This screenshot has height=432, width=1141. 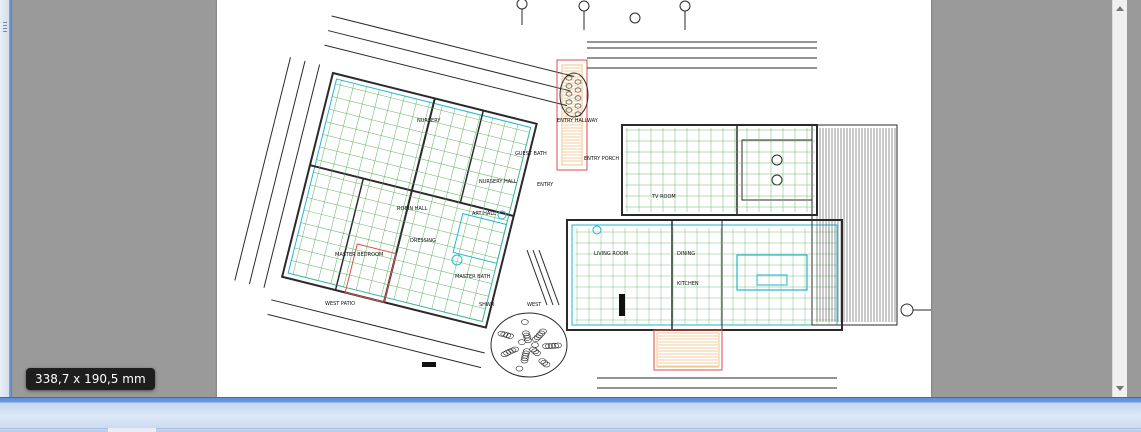 What do you see at coordinates (473, 277) in the screenshot?
I see `room-label-master-bath: MASTER BATH` at bounding box center [473, 277].